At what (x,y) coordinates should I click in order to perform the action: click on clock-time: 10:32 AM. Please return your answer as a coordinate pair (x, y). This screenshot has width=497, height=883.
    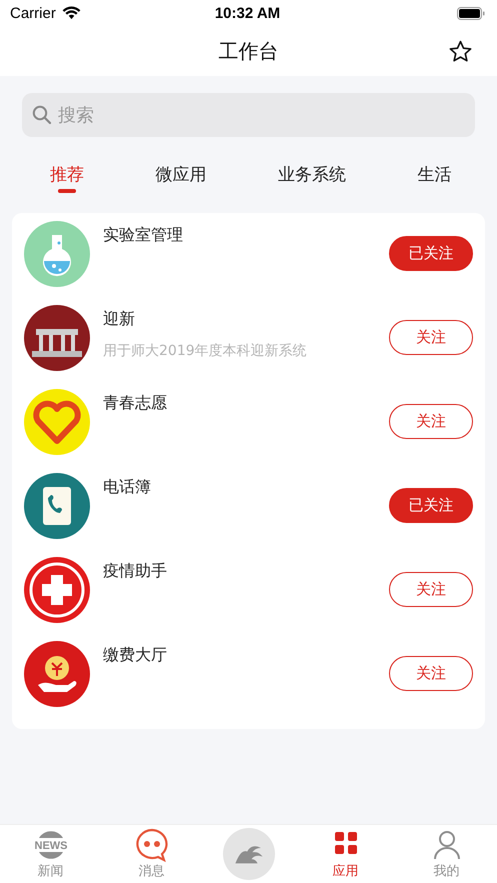
    Looking at the image, I should click on (247, 13).